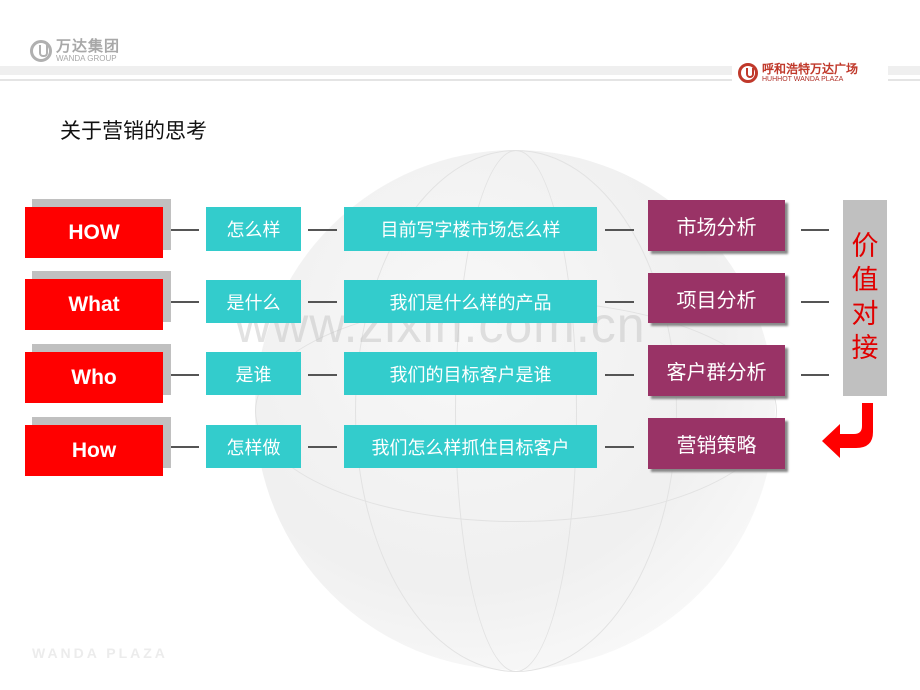  Describe the element at coordinates (865, 246) in the screenshot. I see `value-bar-char: 价` at that location.